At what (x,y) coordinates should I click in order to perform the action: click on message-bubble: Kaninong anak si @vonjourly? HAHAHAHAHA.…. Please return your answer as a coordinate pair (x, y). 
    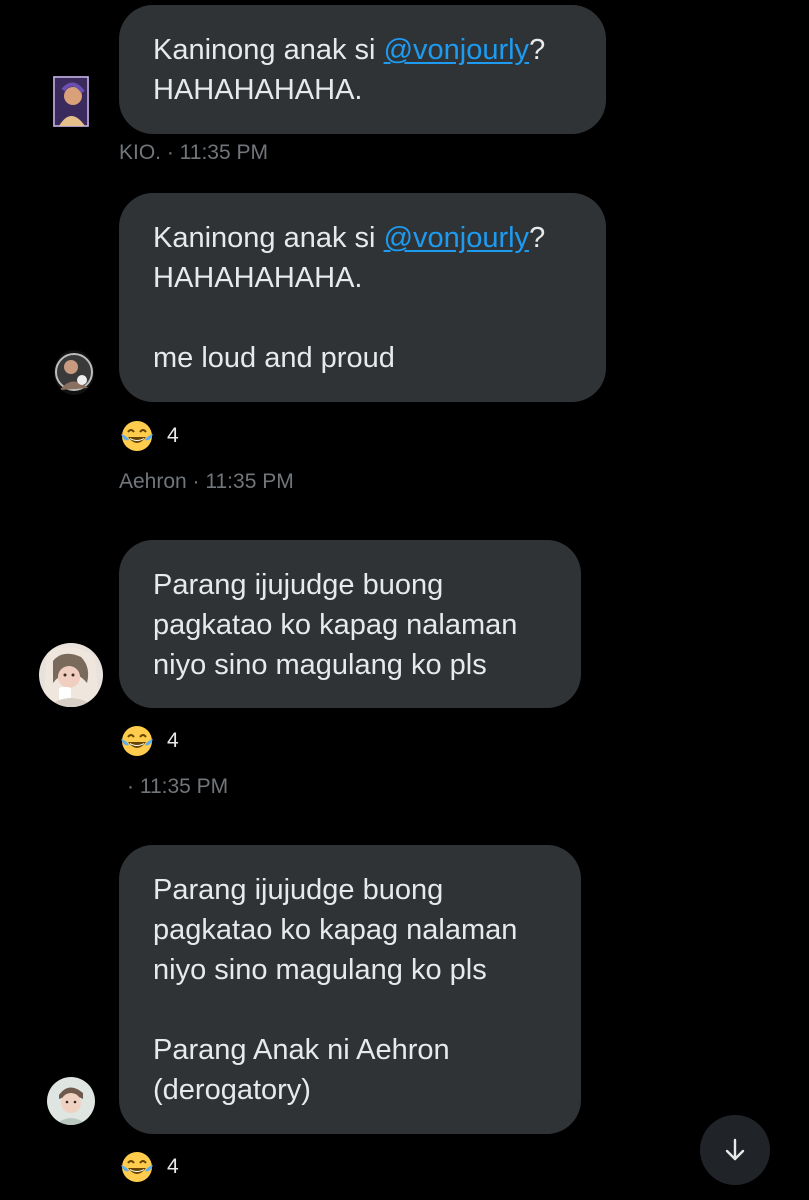
    Looking at the image, I should click on (362, 297).